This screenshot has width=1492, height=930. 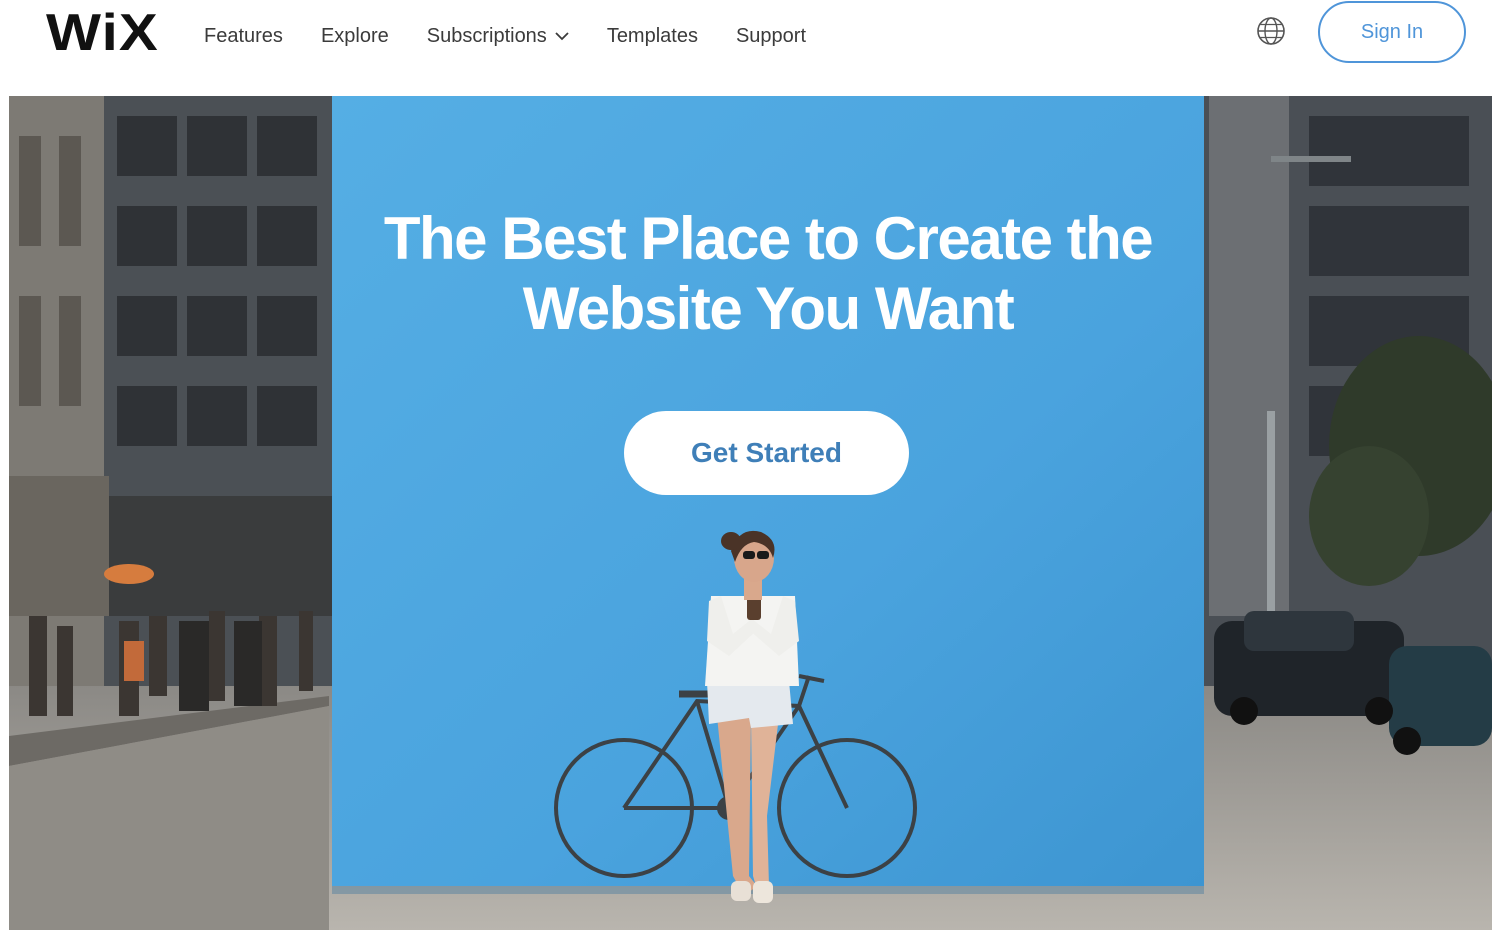 I want to click on wix-logo: WiX, so click(x=102, y=33).